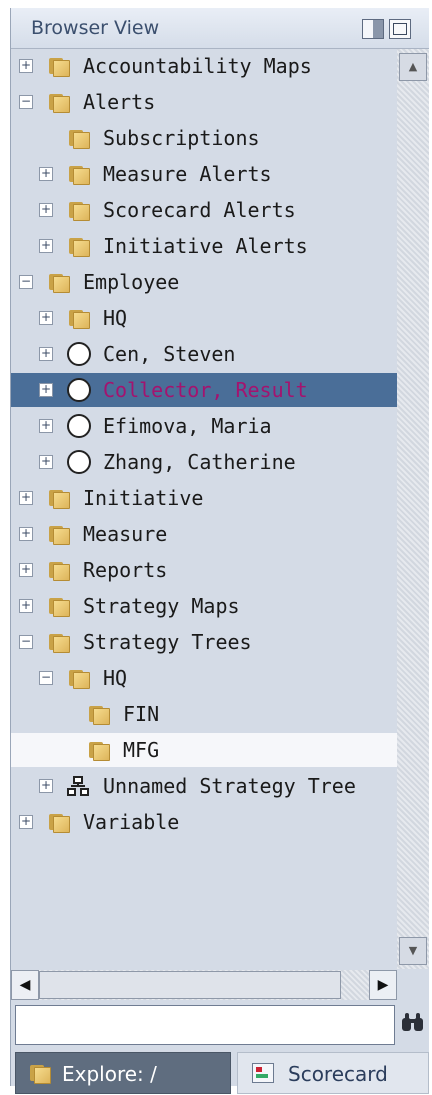 Image resolution: width=432 pixels, height=1095 pixels. I want to click on tree-item-scorecard-alerts: + Scorecard Alerts, so click(204, 210).